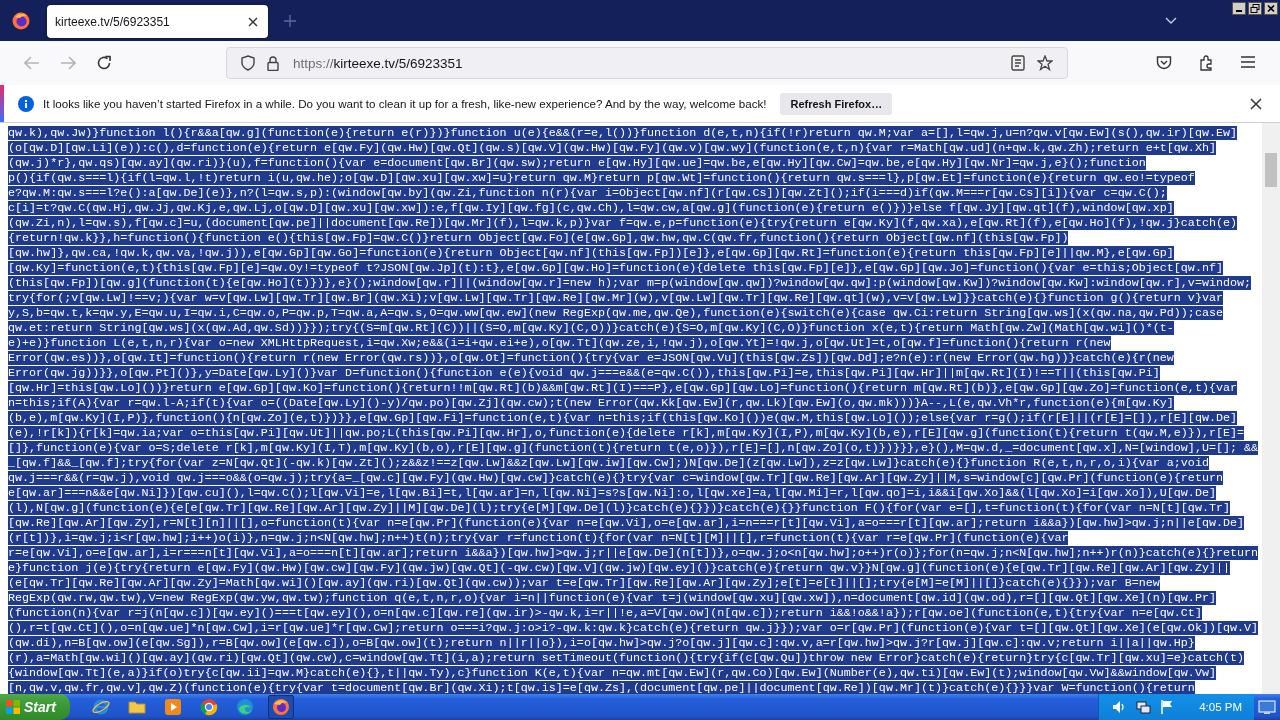 The image size is (1280, 720). What do you see at coordinates (1045, 63) in the screenshot?
I see `star-icon` at bounding box center [1045, 63].